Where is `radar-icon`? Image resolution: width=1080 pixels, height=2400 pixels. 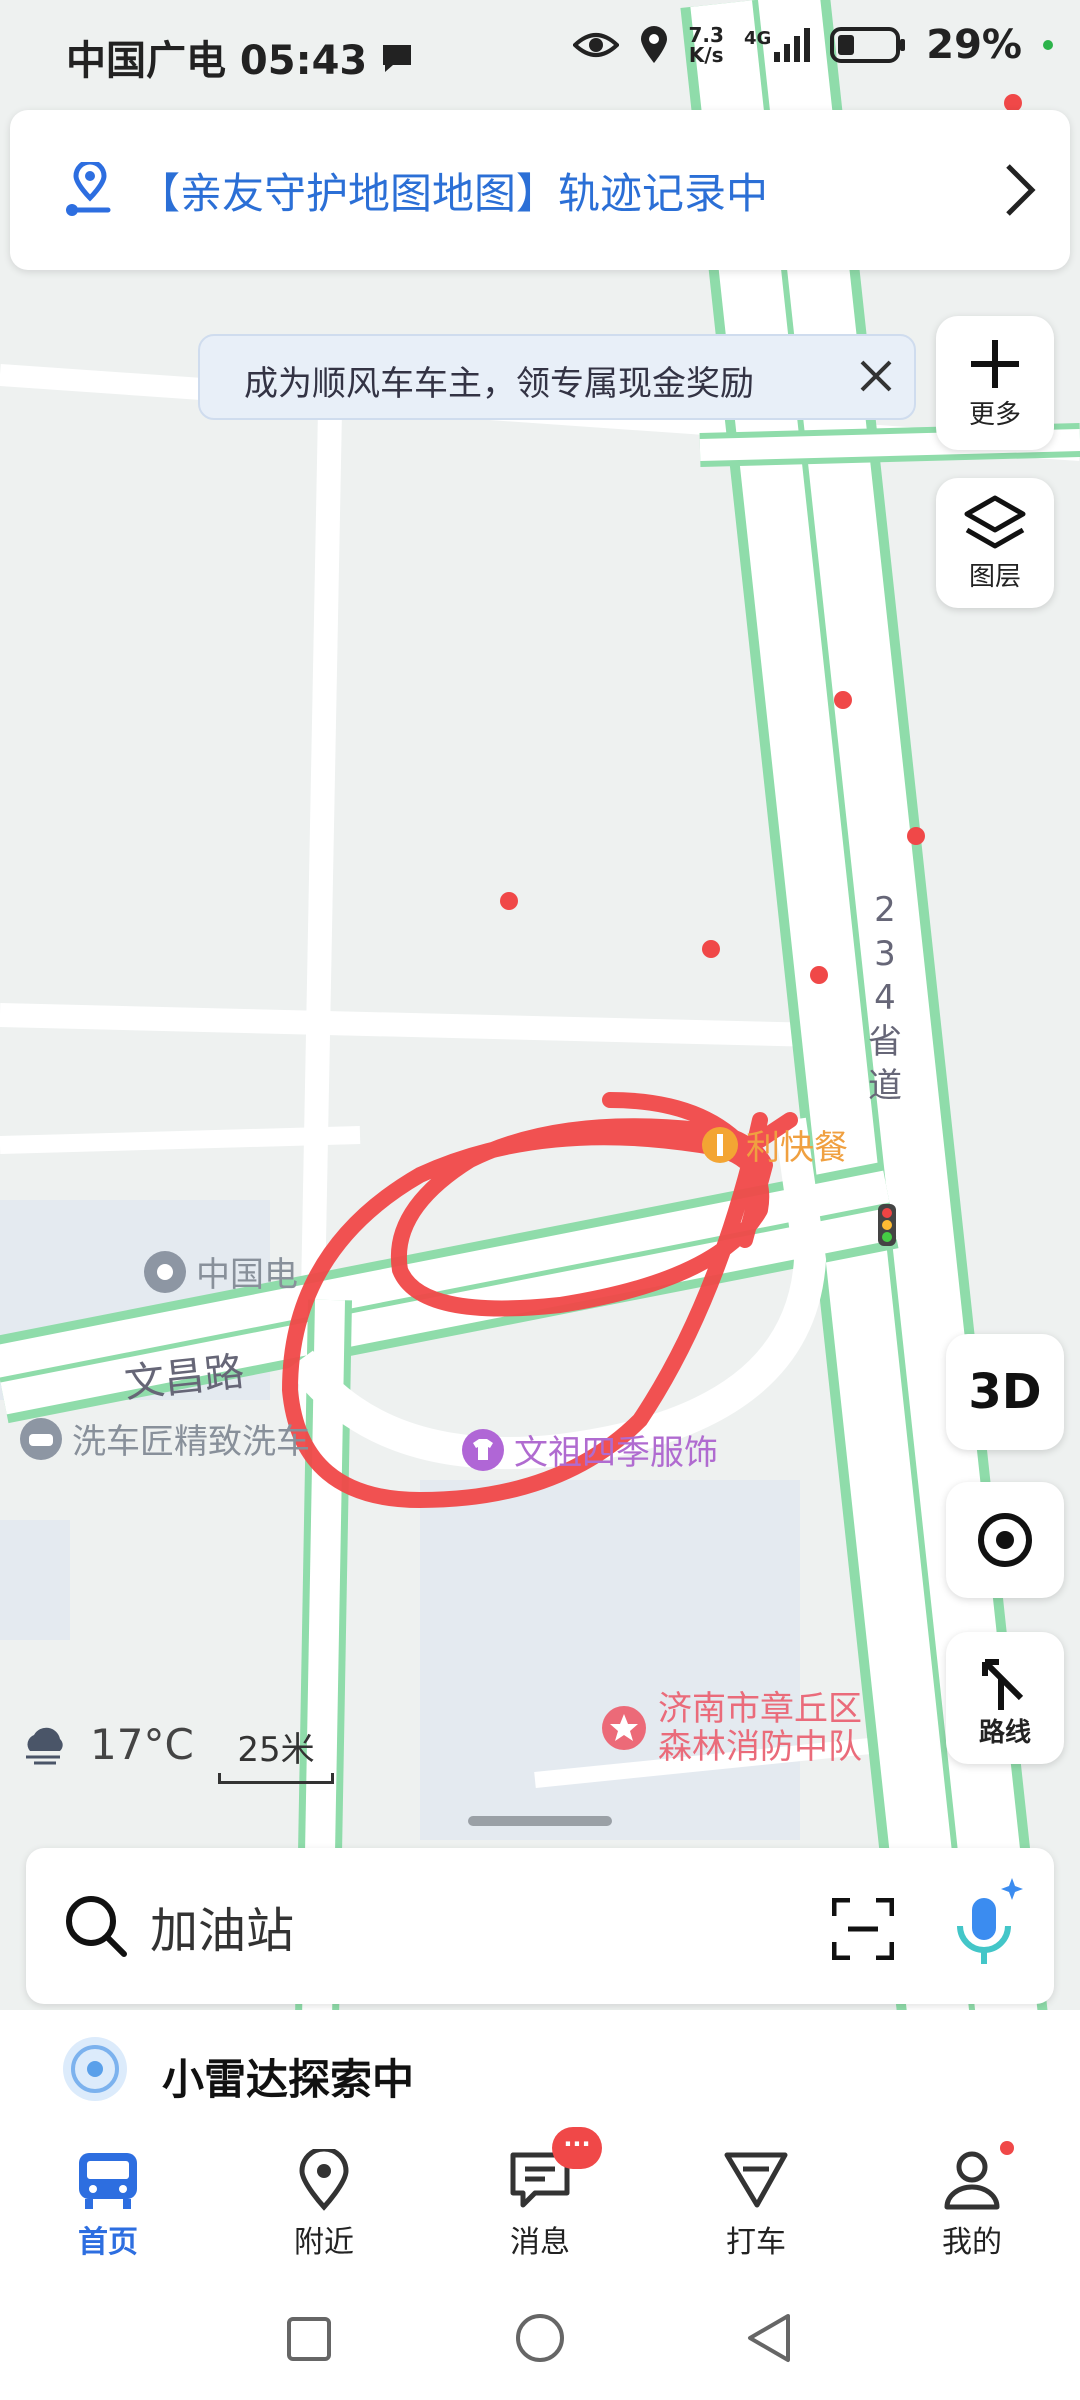 radar-icon is located at coordinates (95, 2069).